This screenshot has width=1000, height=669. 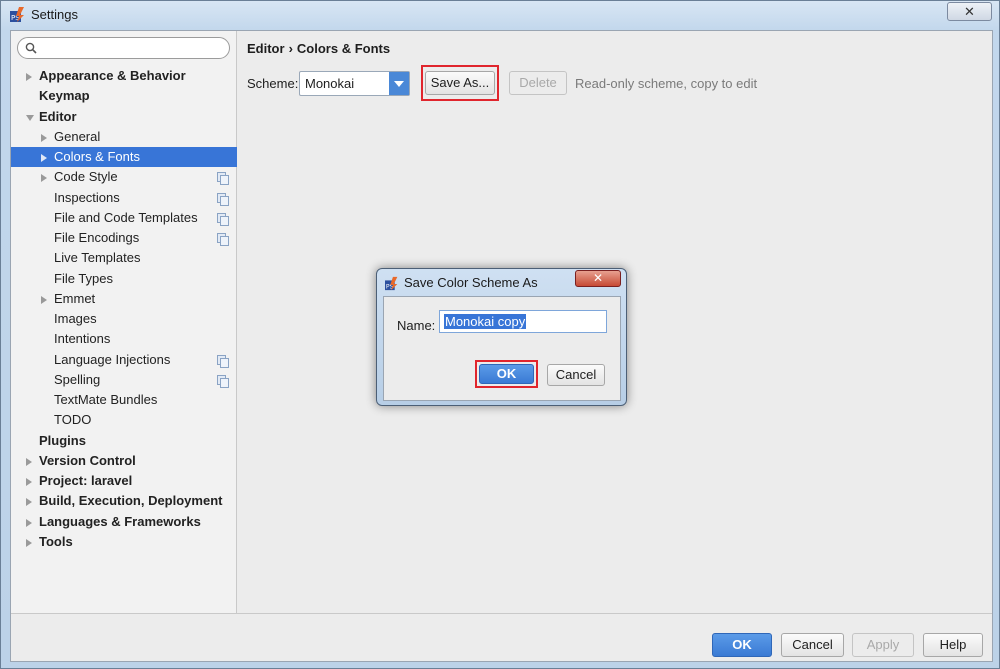 What do you see at coordinates (97, 258) in the screenshot?
I see `tree-item-label: Live Templates` at bounding box center [97, 258].